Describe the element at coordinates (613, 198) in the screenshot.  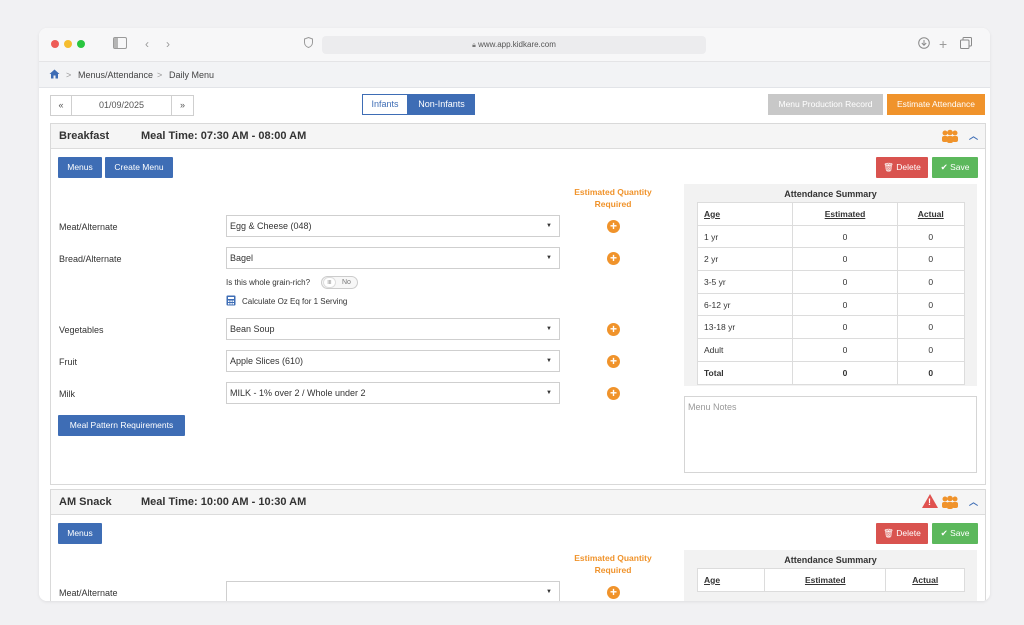
I see `estimated-quantity-header: Estimated Quantity Required` at that location.